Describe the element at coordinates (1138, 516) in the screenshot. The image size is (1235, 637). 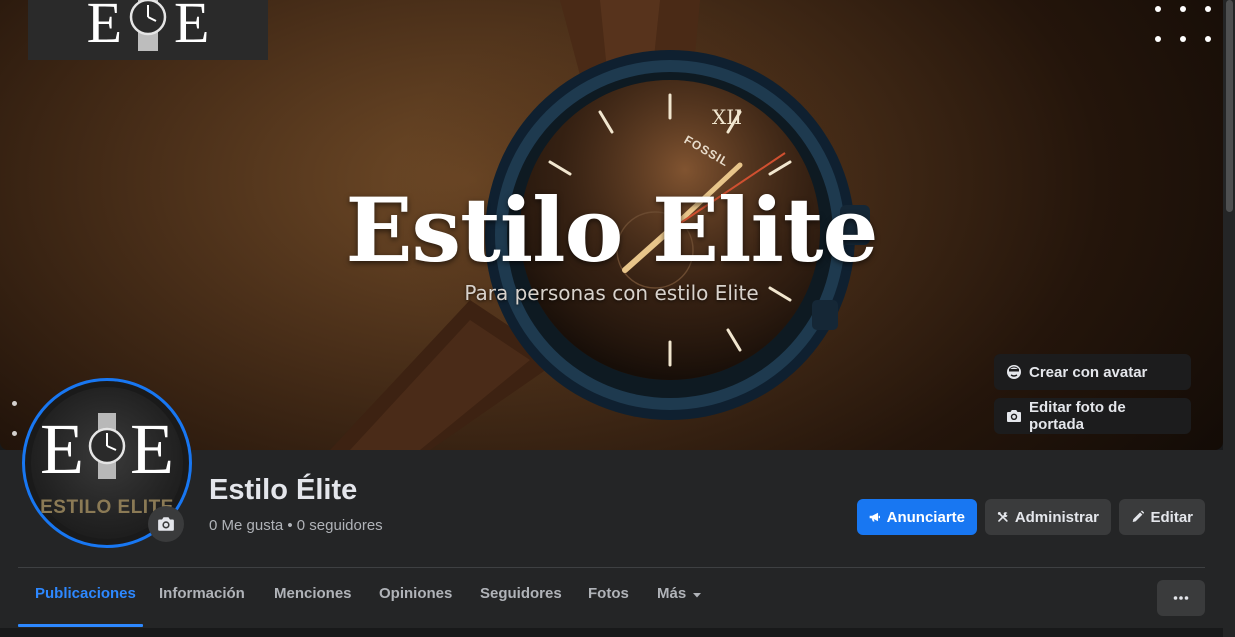
I see `pencil-icon` at that location.